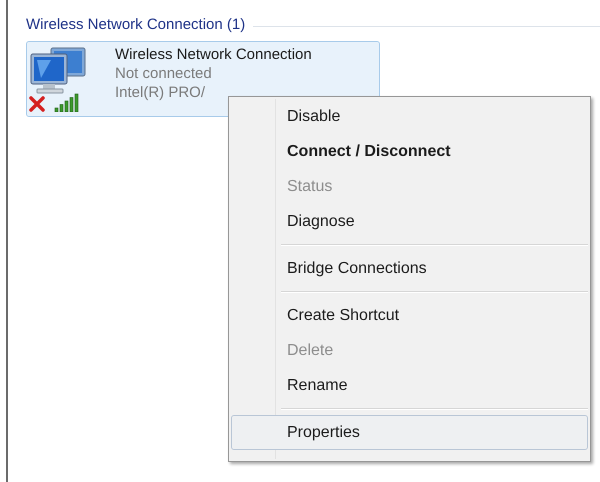 The image size is (600, 482). What do you see at coordinates (136, 25) in the screenshot?
I see `group-header: Wireless Network Connection (1)` at bounding box center [136, 25].